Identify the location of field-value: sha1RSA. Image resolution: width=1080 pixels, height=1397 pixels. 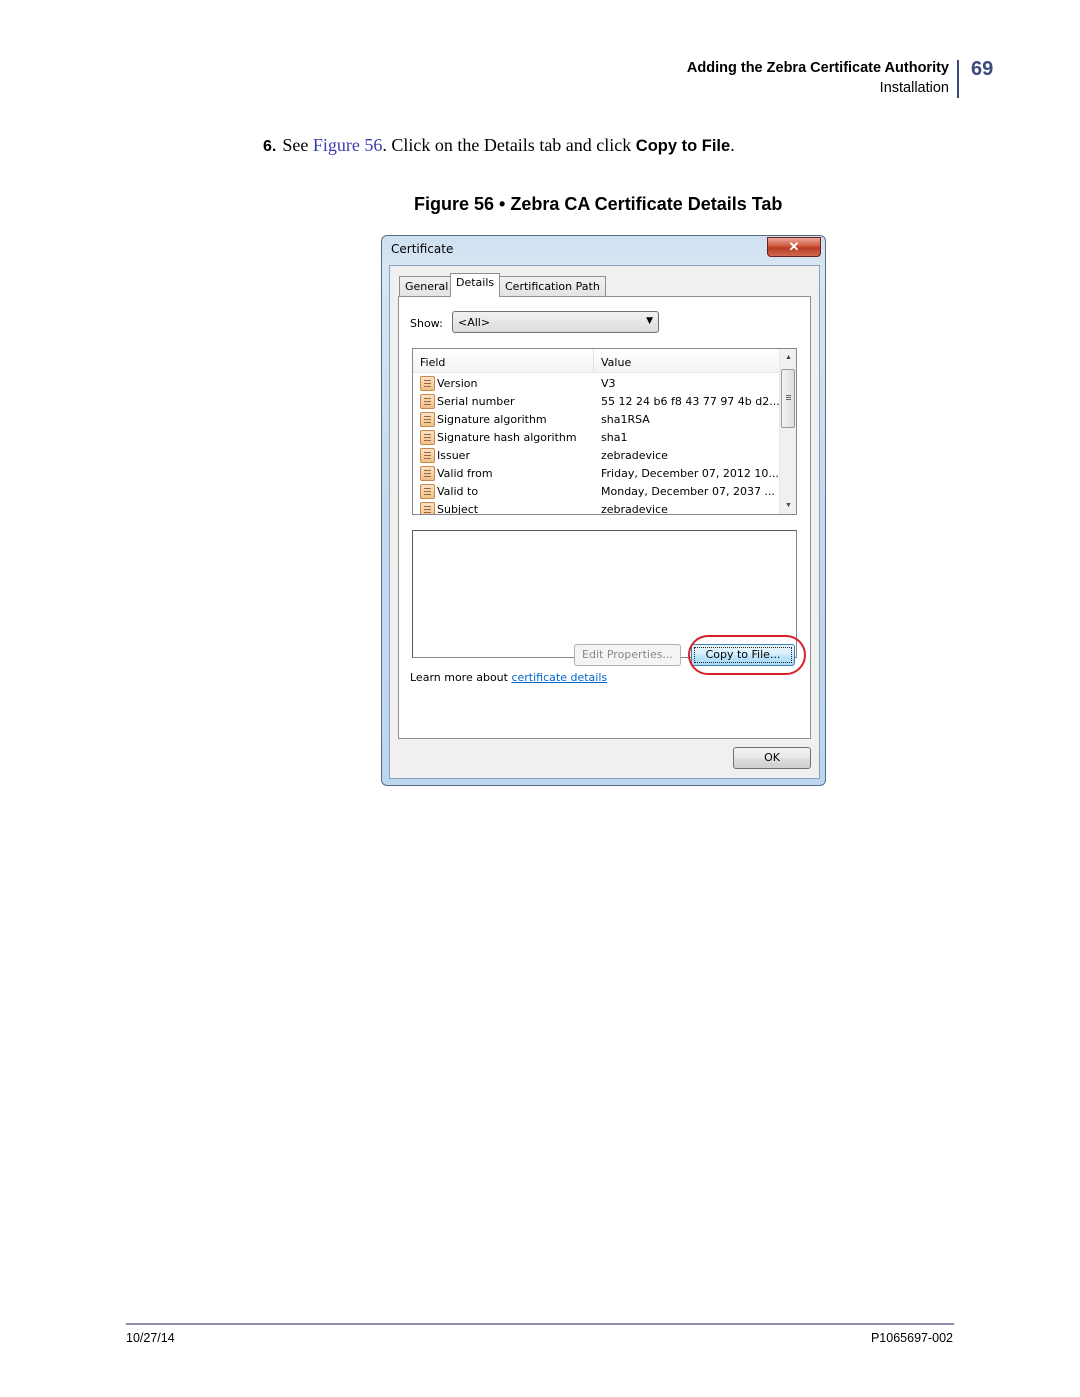
(625, 419).